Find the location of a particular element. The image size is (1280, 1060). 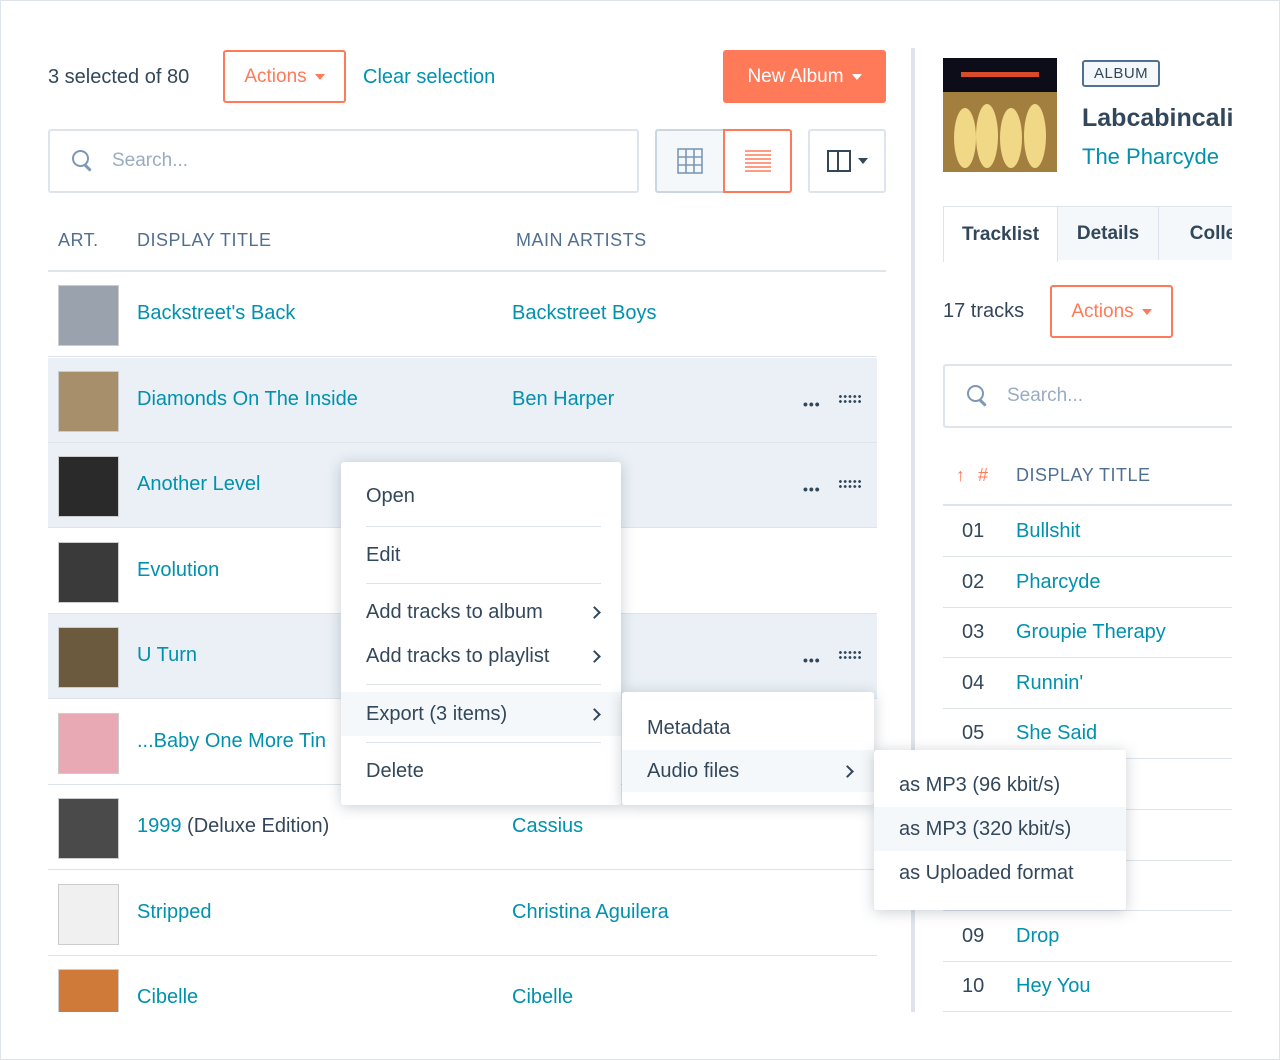

clear-selection-link: Clear selection is located at coordinates (429, 77).